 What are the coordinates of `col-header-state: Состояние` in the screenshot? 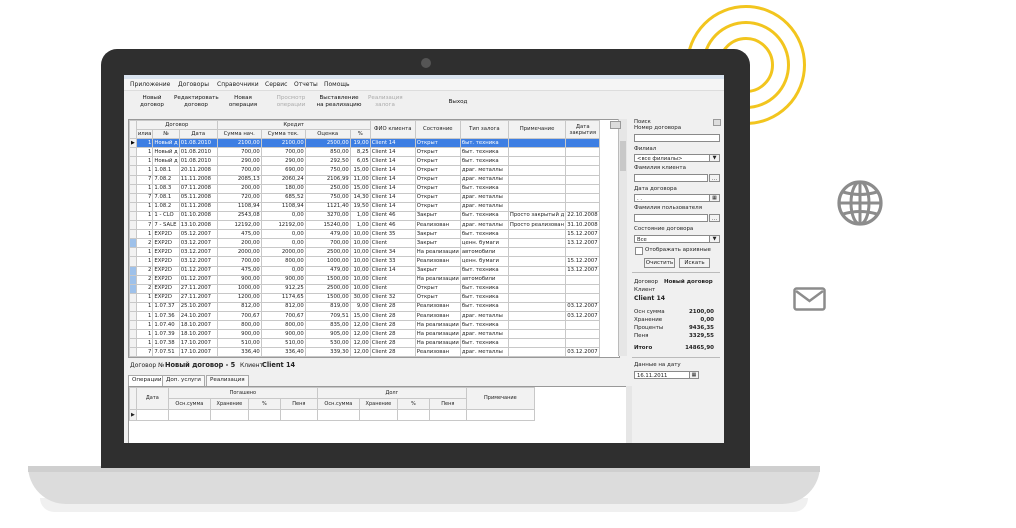 It's located at (437, 130).